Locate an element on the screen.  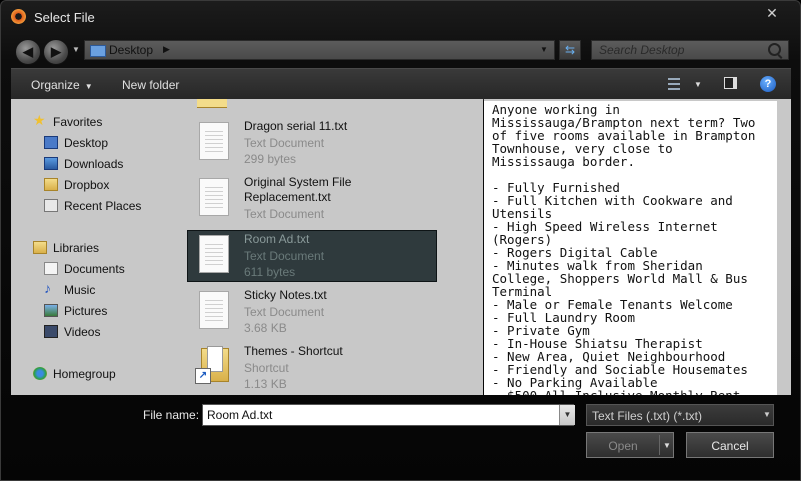
back-arrow-icon: ◀ is located at coordinates (28, 51).